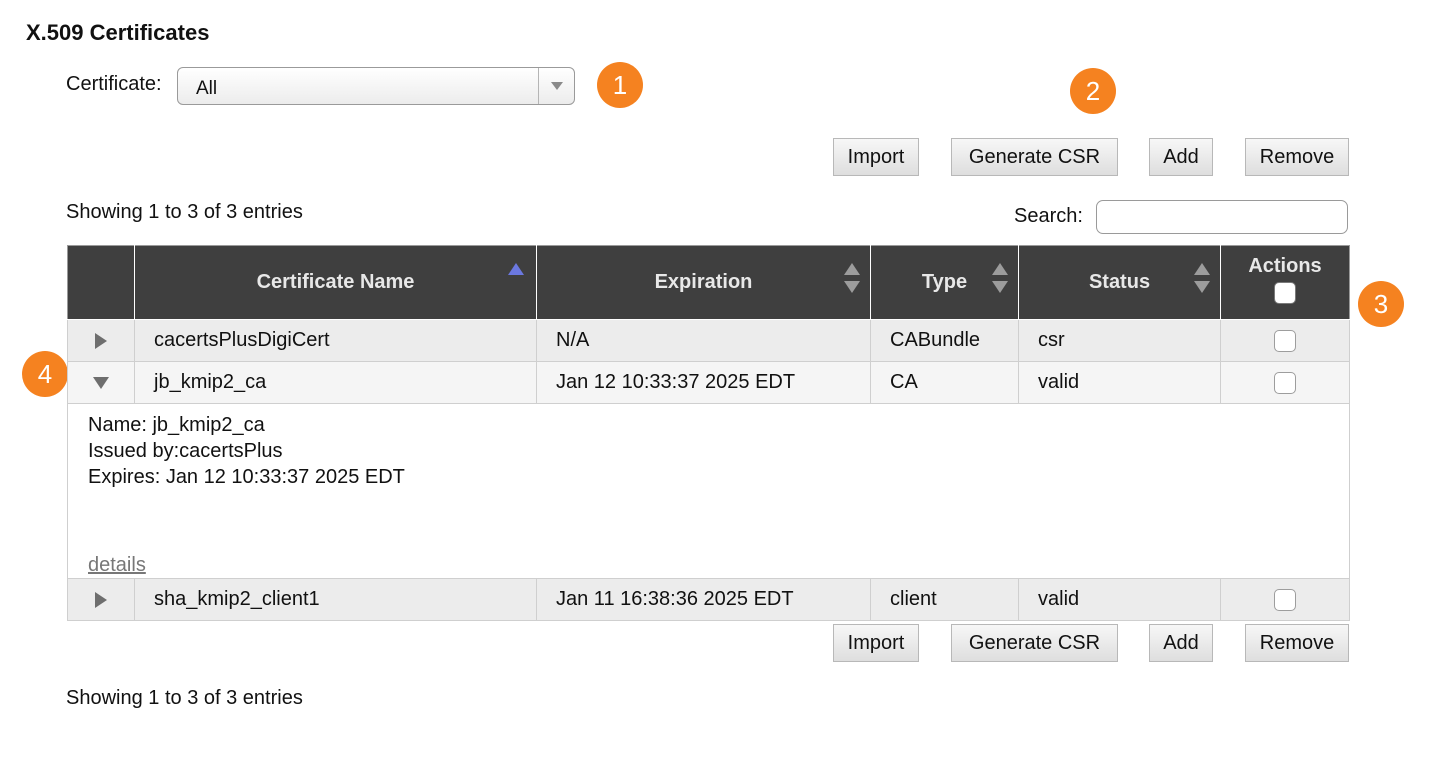 The image size is (1437, 763). What do you see at coordinates (335, 599) in the screenshot?
I see `cell-certificate-name: sha_kmip2_client1` at bounding box center [335, 599].